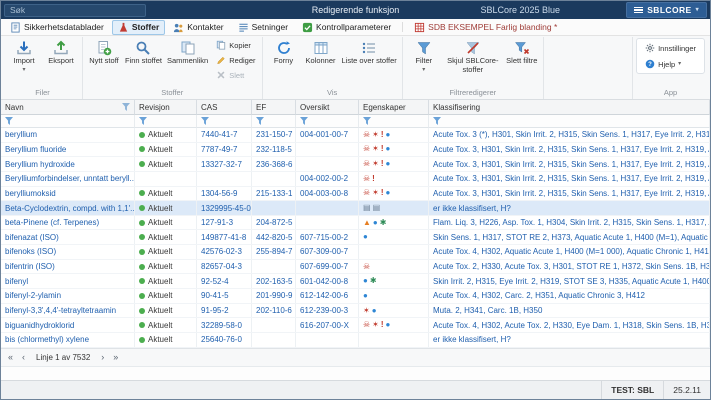 This screenshot has width=711, height=400. Describe the element at coordinates (394, 121) in the screenshot. I see `filter-cell-properties` at that location.